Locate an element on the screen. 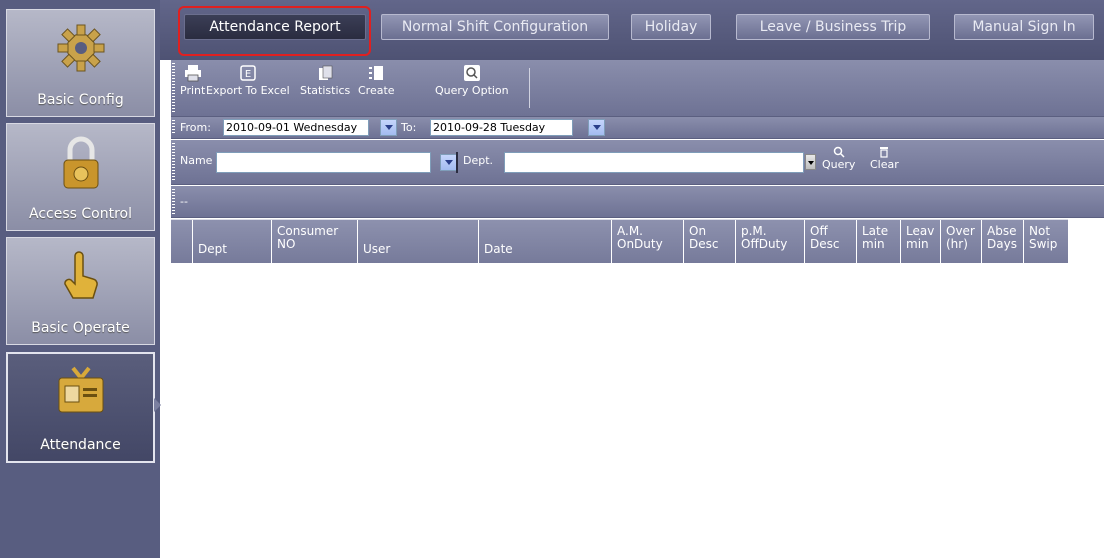 The width and height of the screenshot is (1104, 558). sidebar-item-basic-config: Basic Config is located at coordinates (80, 63).